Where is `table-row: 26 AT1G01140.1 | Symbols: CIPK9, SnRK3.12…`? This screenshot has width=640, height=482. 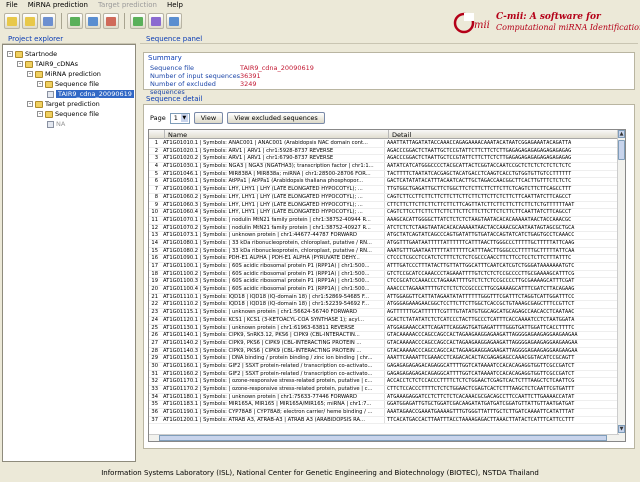 table-row: 26 AT1G01140.1 | Symbols: CIPK9, SnRK3.12… is located at coordinates (384, 336).